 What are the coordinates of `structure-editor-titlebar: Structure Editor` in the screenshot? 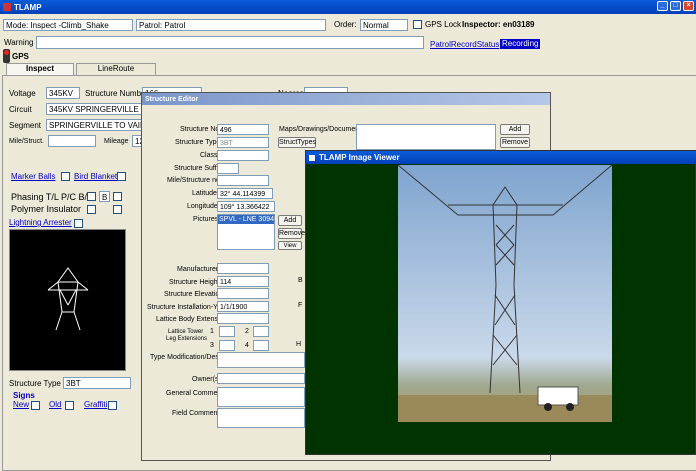 It's located at (346, 99).